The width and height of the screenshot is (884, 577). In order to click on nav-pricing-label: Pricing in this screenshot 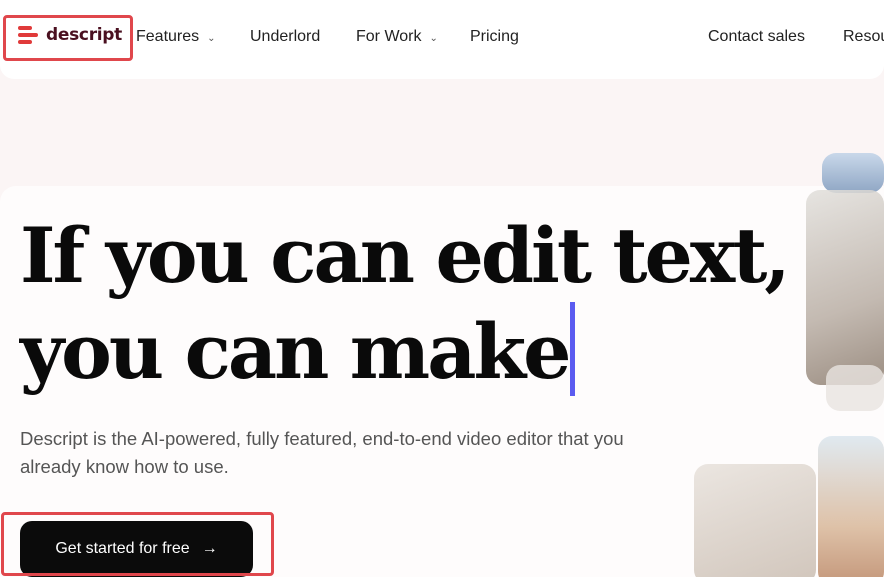, I will do `click(494, 36)`.